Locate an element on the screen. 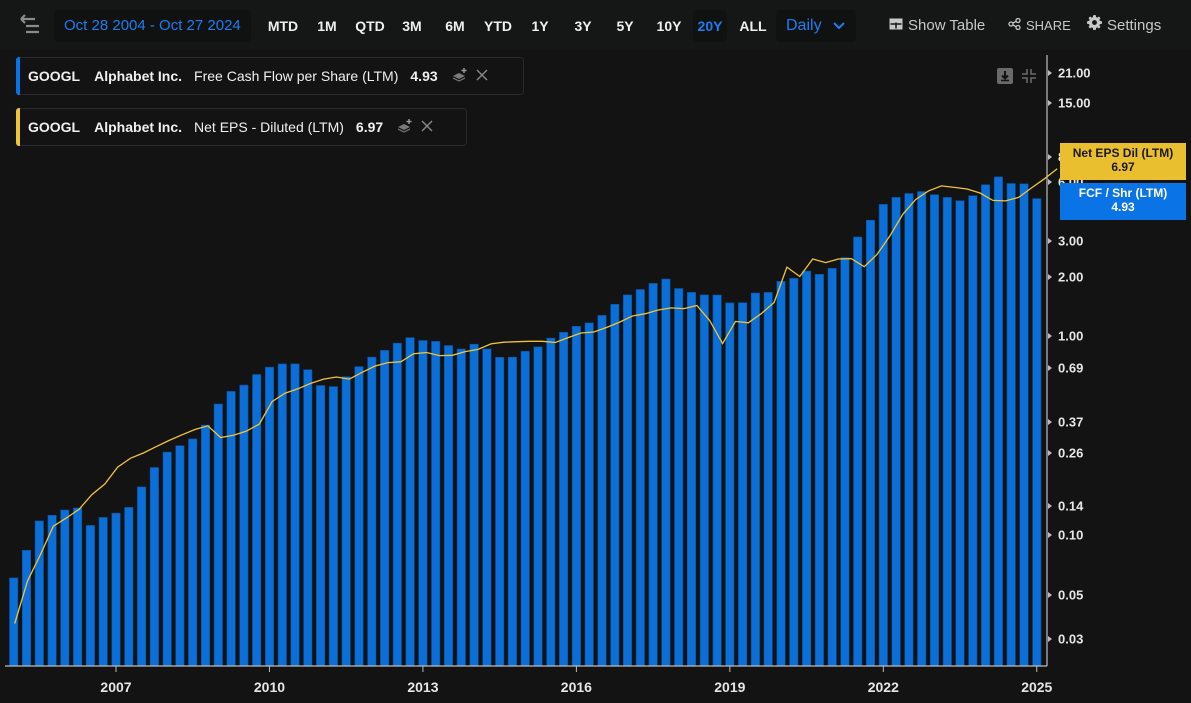 The height and width of the screenshot is (703, 1191). x-tick-label: 2022 is located at coordinates (883, 687).